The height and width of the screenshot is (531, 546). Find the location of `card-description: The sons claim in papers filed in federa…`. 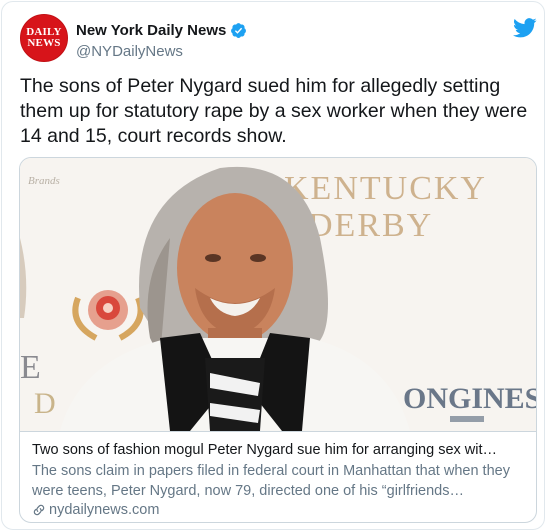

card-description: The sons claim in papers filed in federa… is located at coordinates (271, 481).